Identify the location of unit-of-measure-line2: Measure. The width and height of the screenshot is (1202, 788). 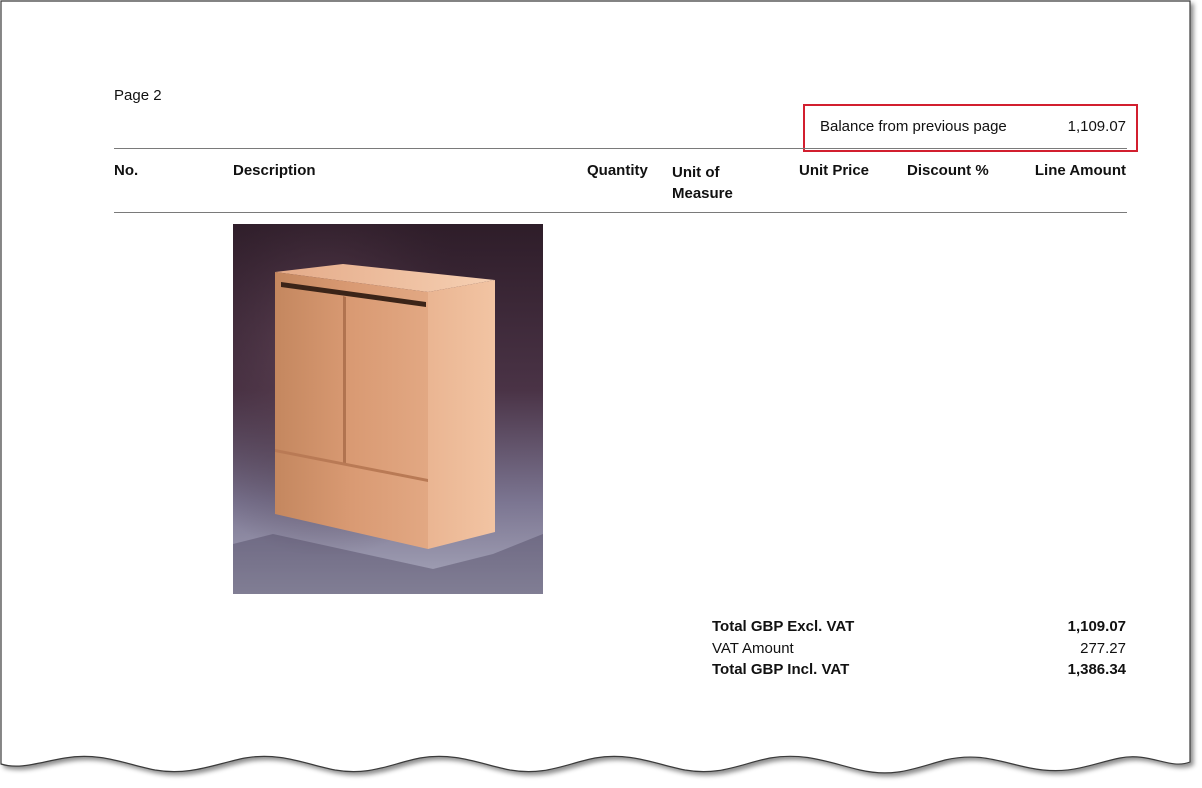
(702, 193).